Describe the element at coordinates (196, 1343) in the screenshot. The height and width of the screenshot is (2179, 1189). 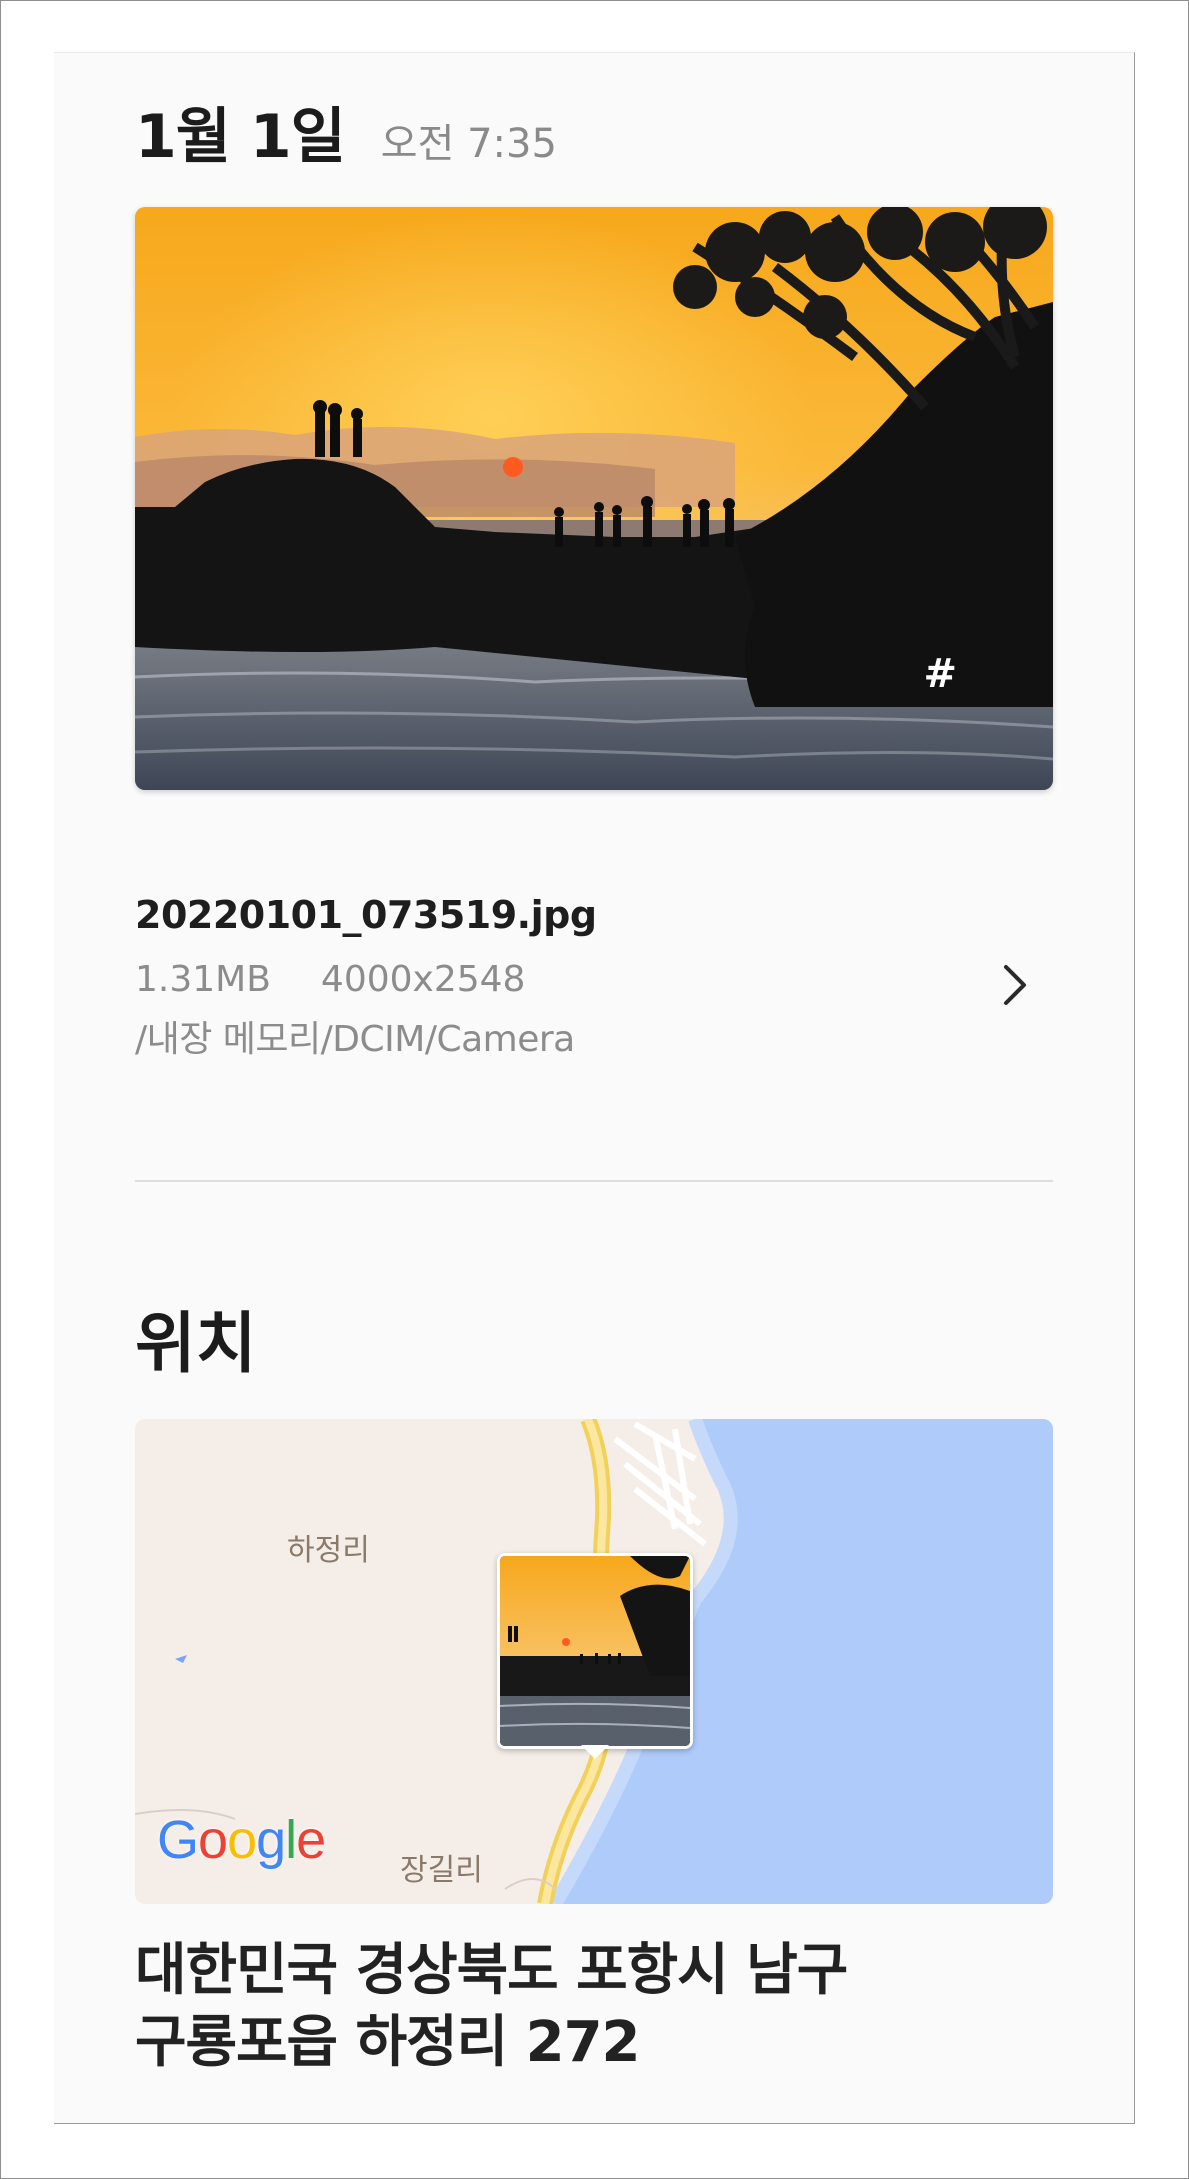
I see `location-title: 위치` at that location.